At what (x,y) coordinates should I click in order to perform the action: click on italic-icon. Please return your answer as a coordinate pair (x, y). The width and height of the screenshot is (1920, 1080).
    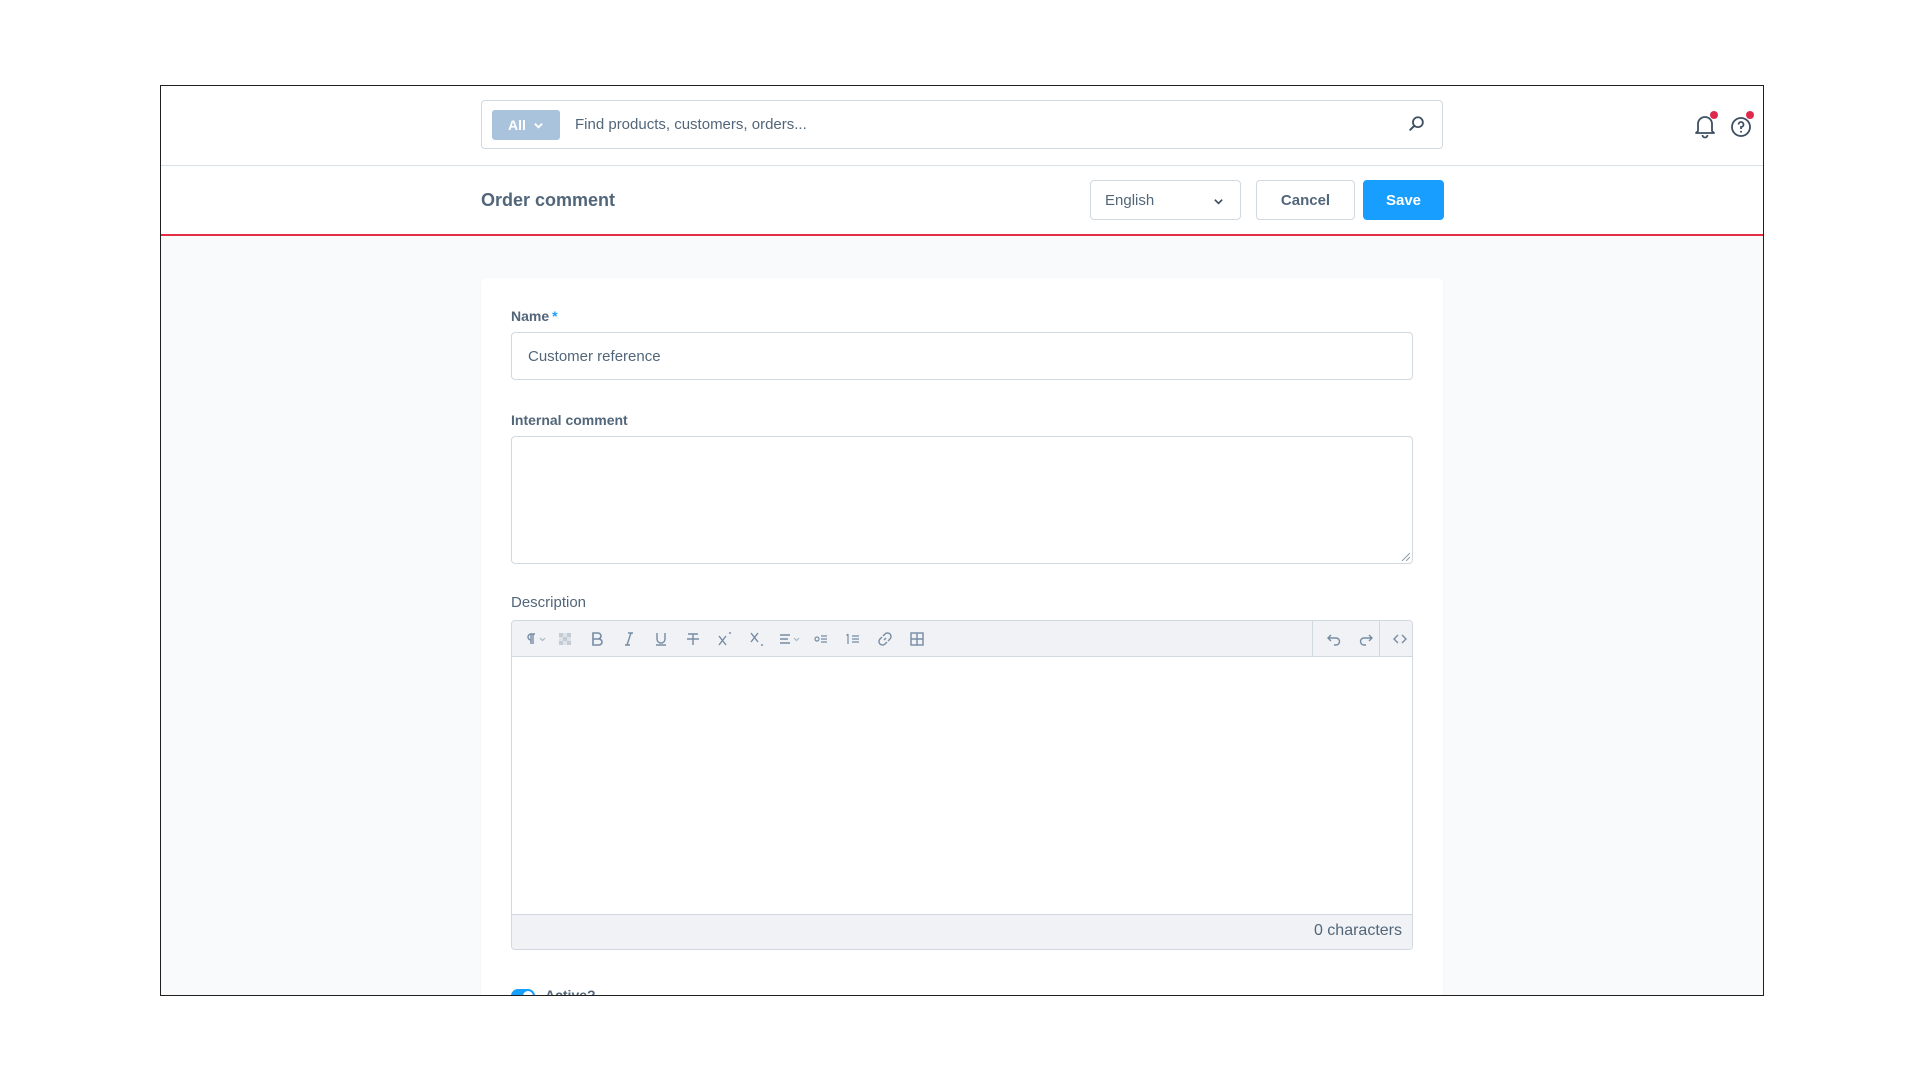
    Looking at the image, I should click on (629, 639).